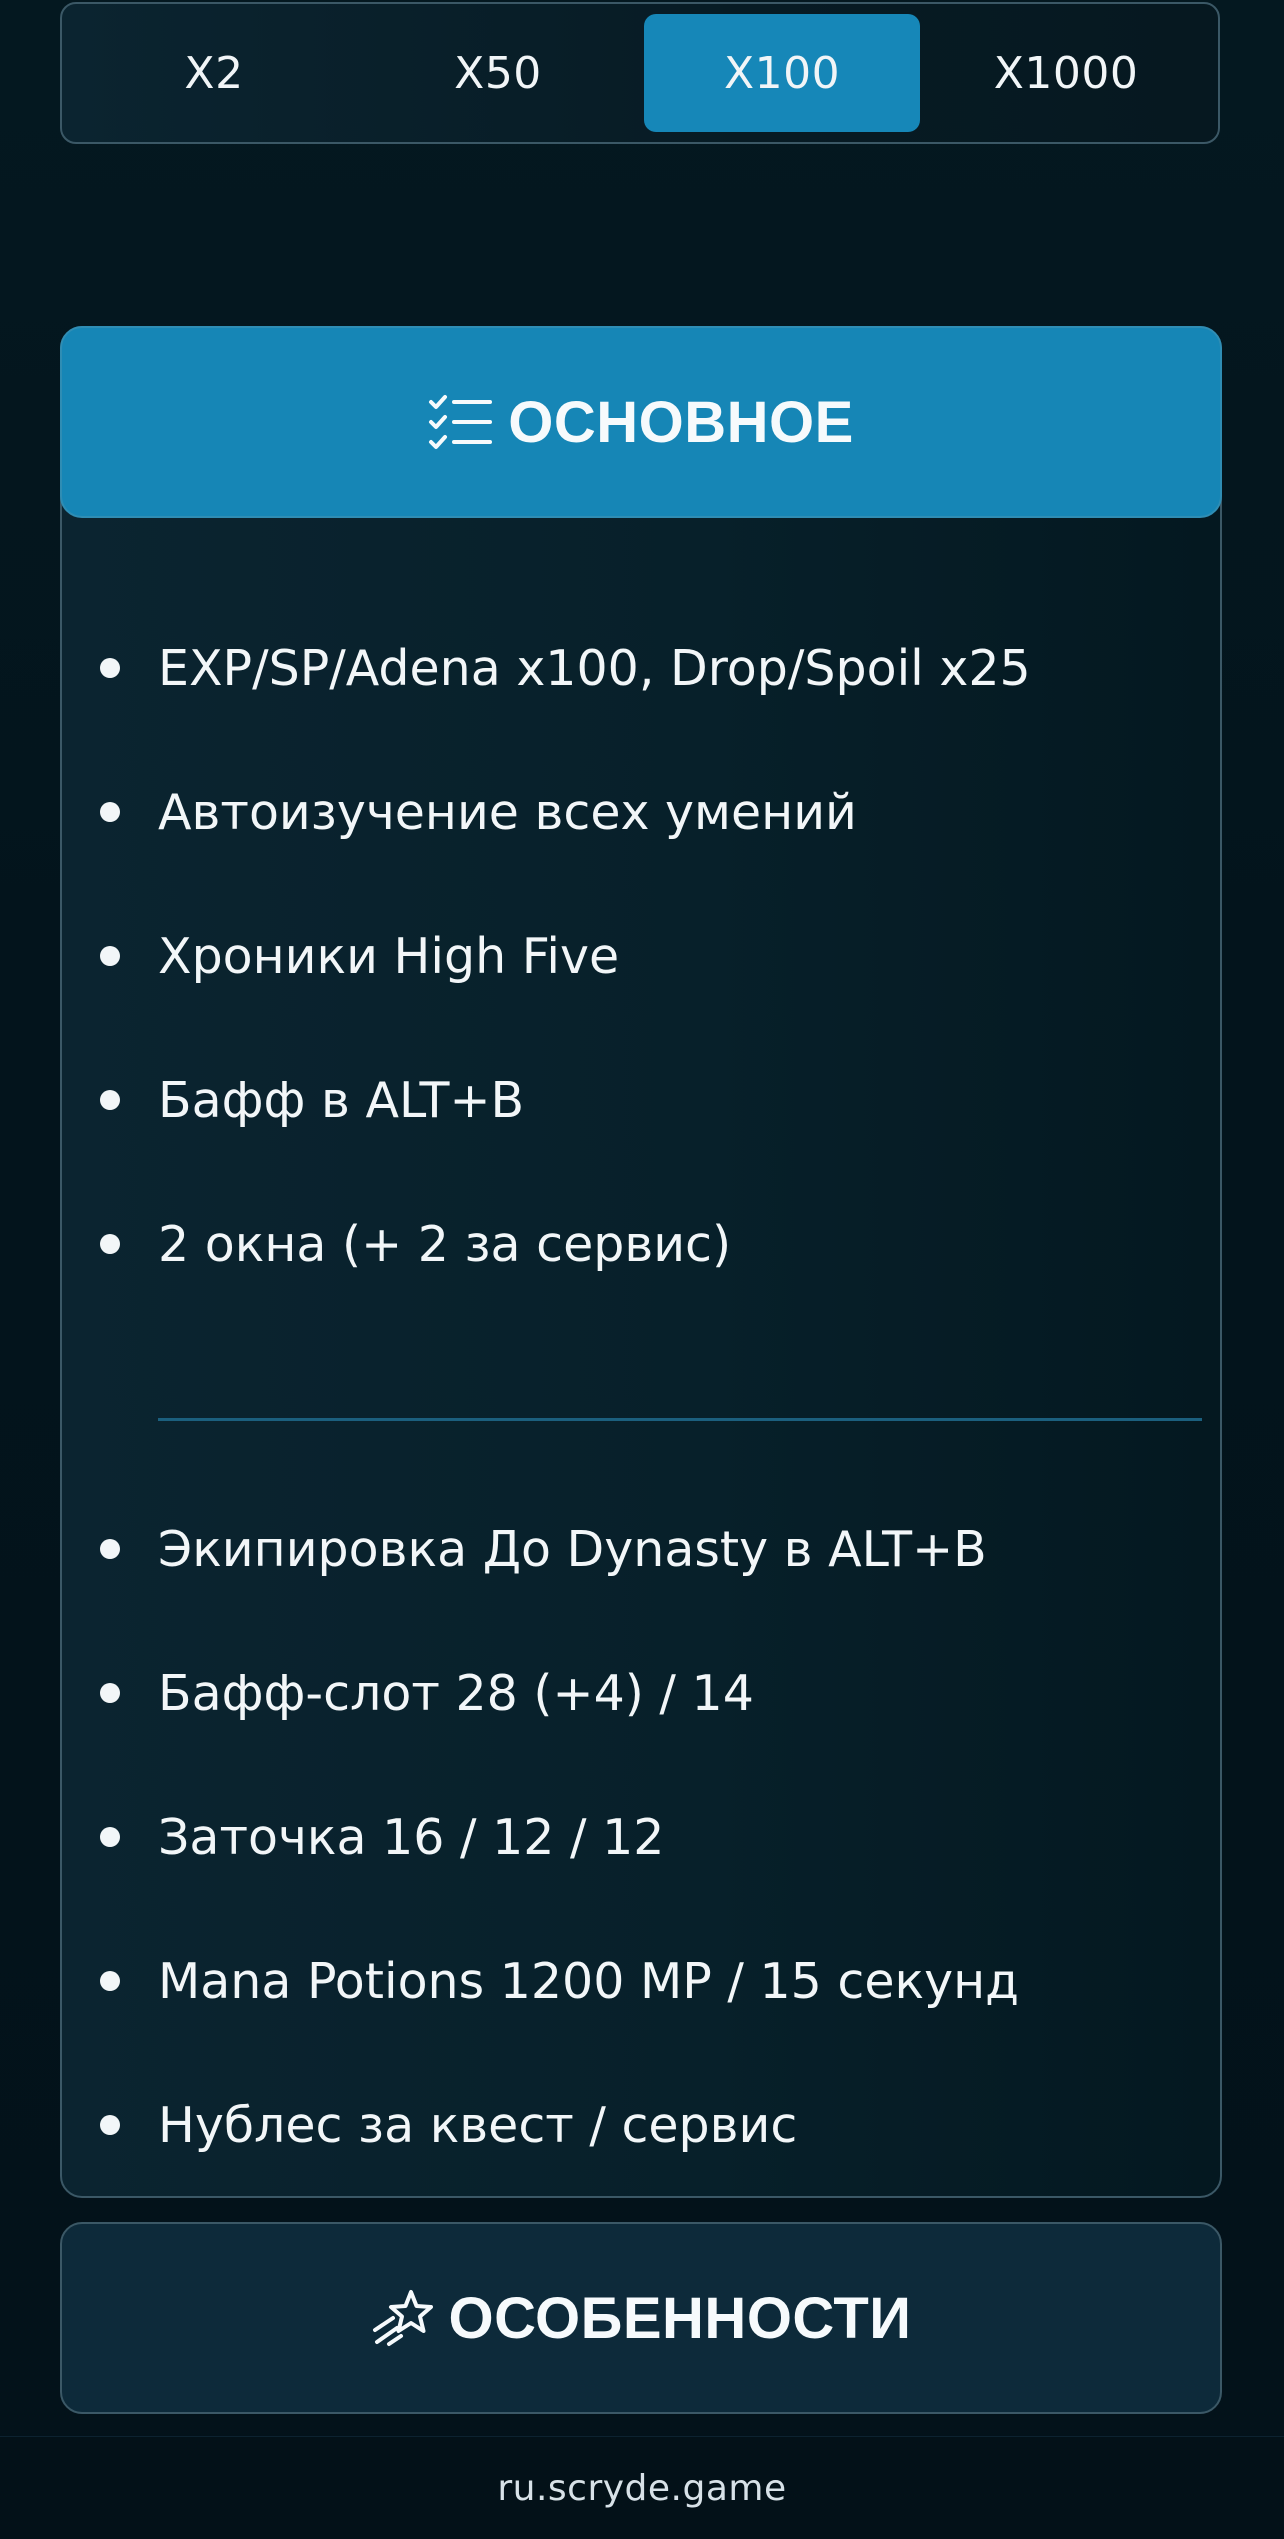 The width and height of the screenshot is (1284, 2539). I want to click on main-section-header: ОСНОВНОЕ, so click(641, 422).